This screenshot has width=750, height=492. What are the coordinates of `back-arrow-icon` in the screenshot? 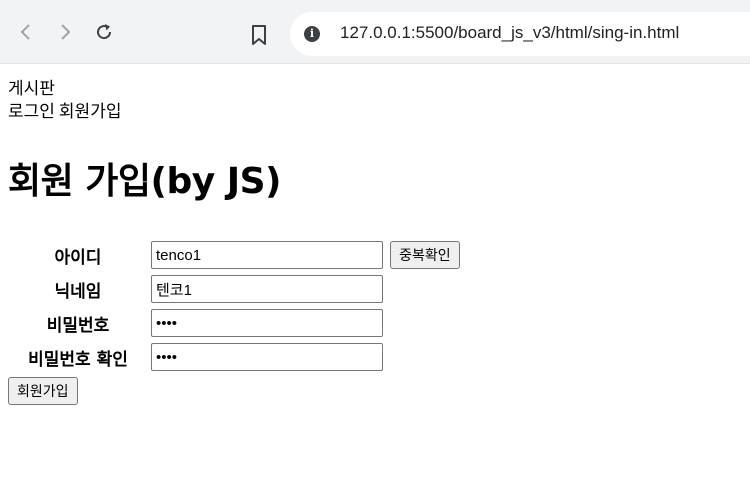 It's located at (26, 32).